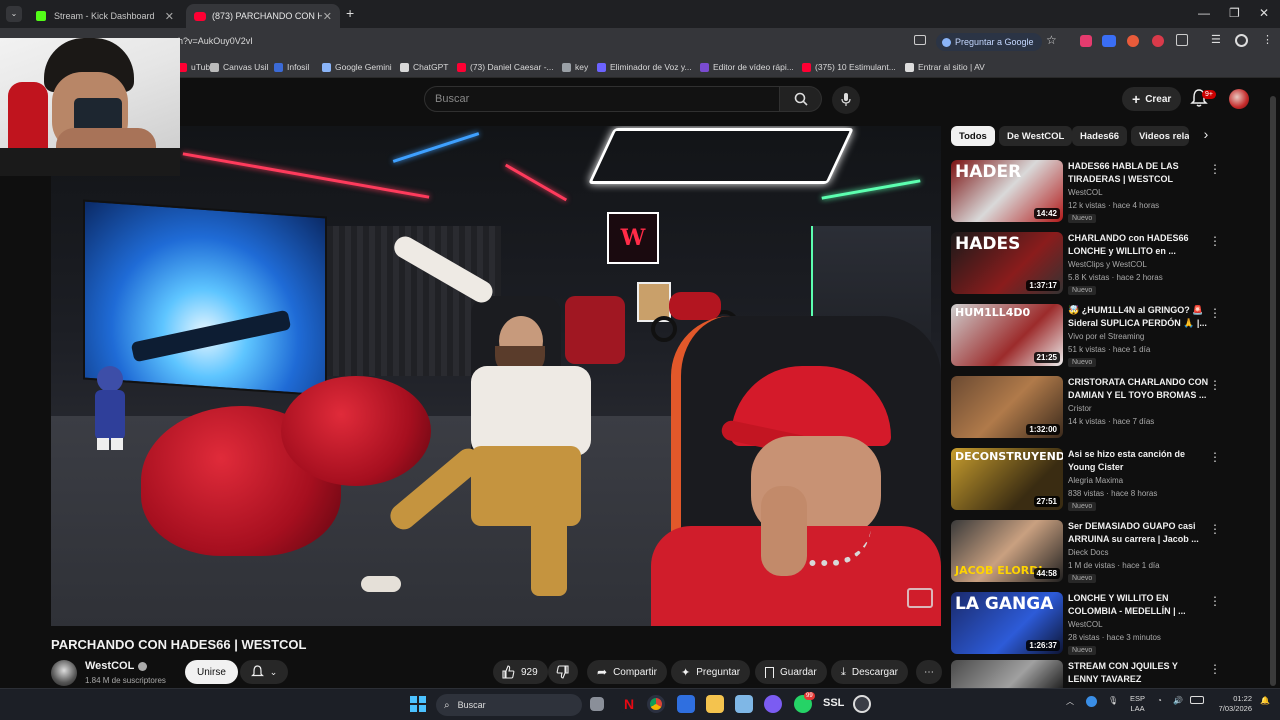 This screenshot has height=720, width=1280. Describe the element at coordinates (215, 41) in the screenshot. I see `url-text: h?v=AukOuy0V2vI` at that location.